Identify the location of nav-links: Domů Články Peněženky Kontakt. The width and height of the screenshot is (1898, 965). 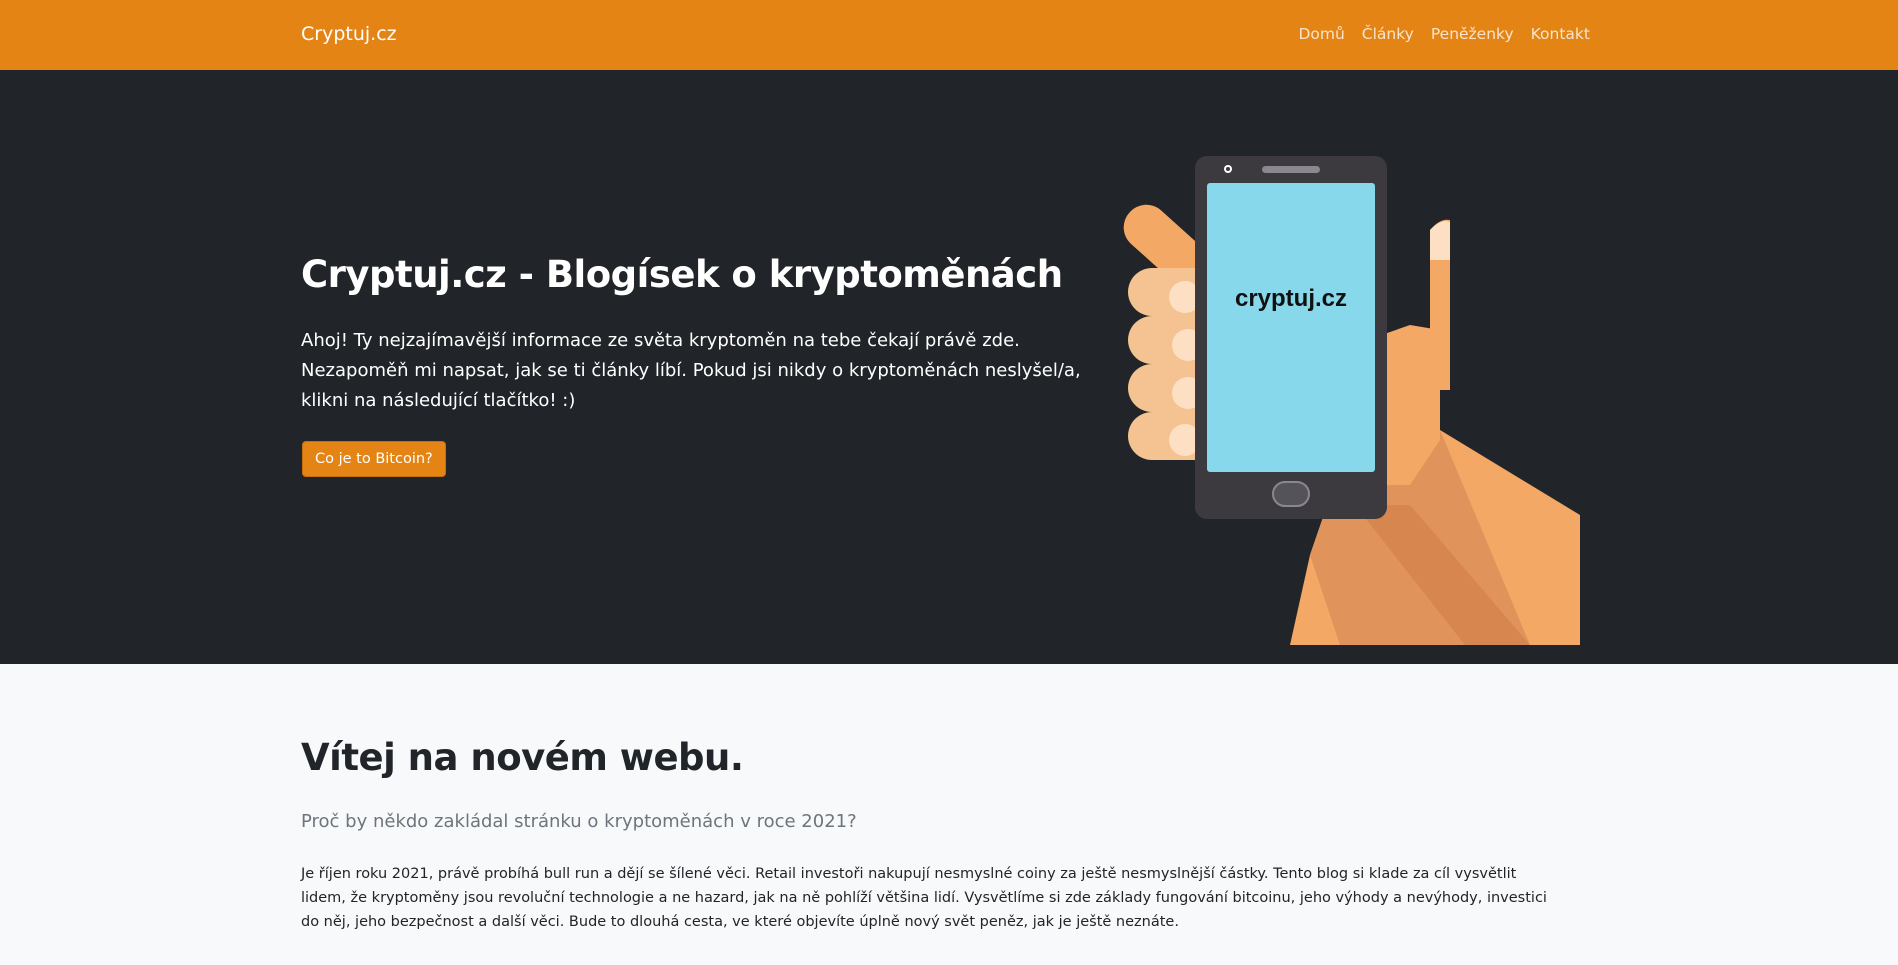
(1444, 34).